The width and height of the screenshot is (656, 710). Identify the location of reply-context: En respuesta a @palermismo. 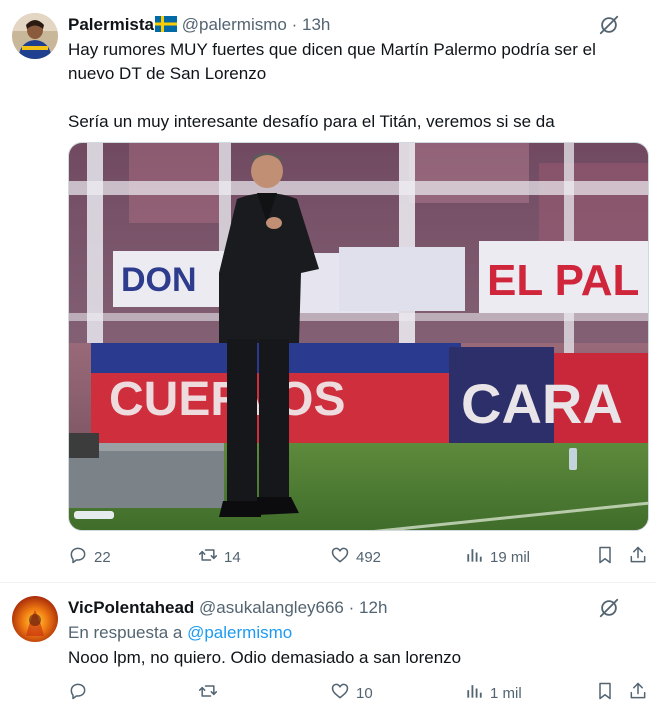
(180, 633).